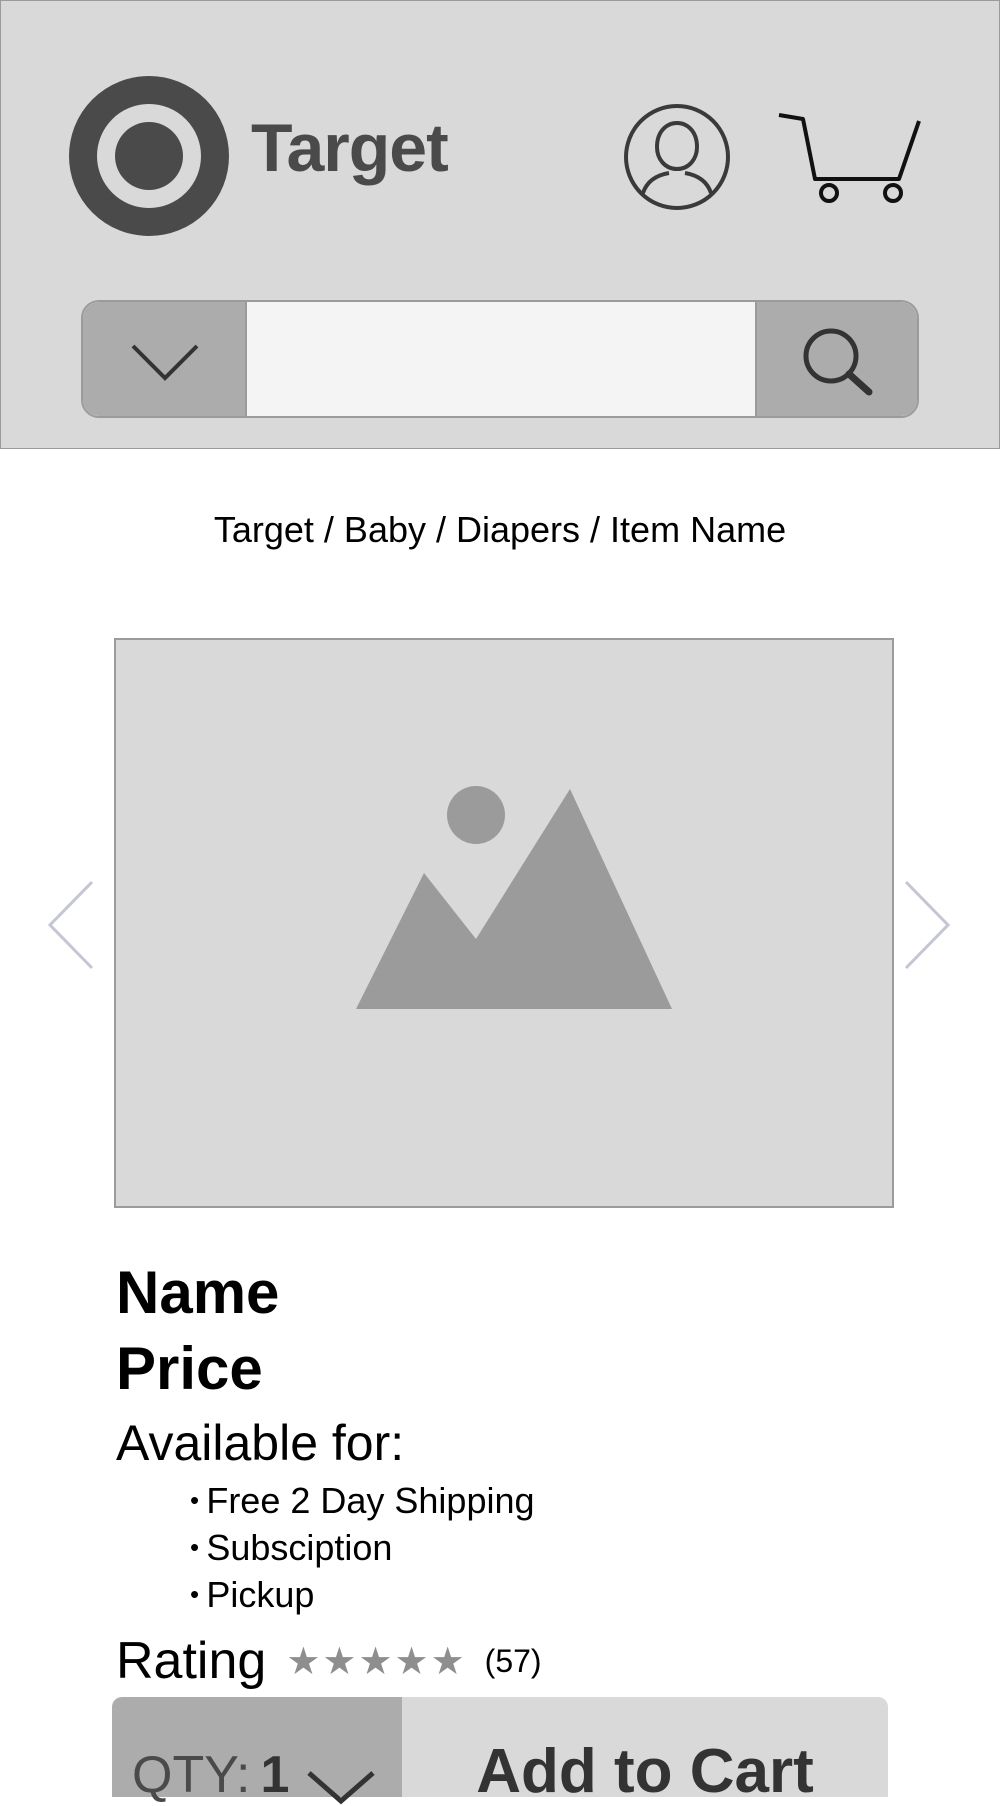  I want to click on search-bar, so click(500, 359).